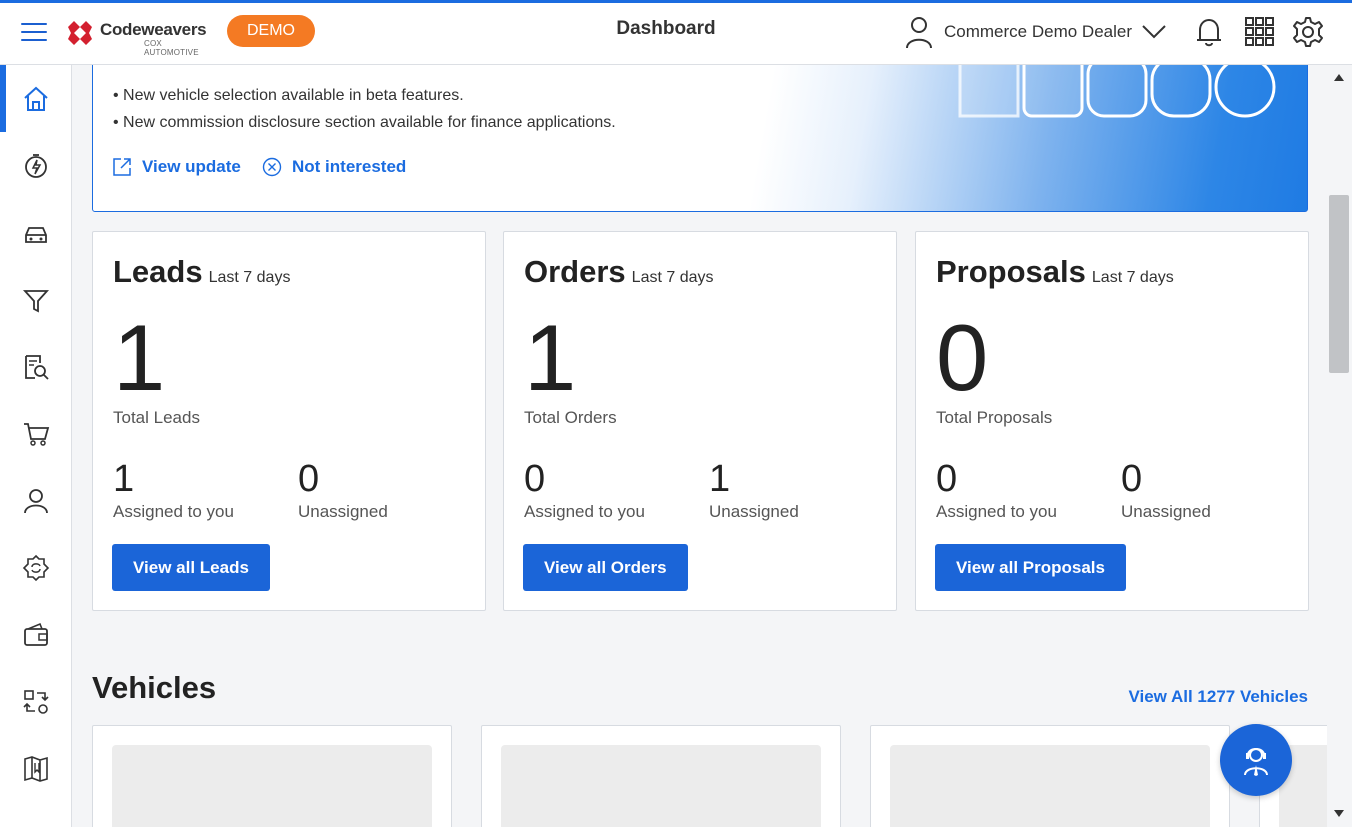 The image size is (1352, 827). I want to click on logo-mark-icon, so click(80, 33).